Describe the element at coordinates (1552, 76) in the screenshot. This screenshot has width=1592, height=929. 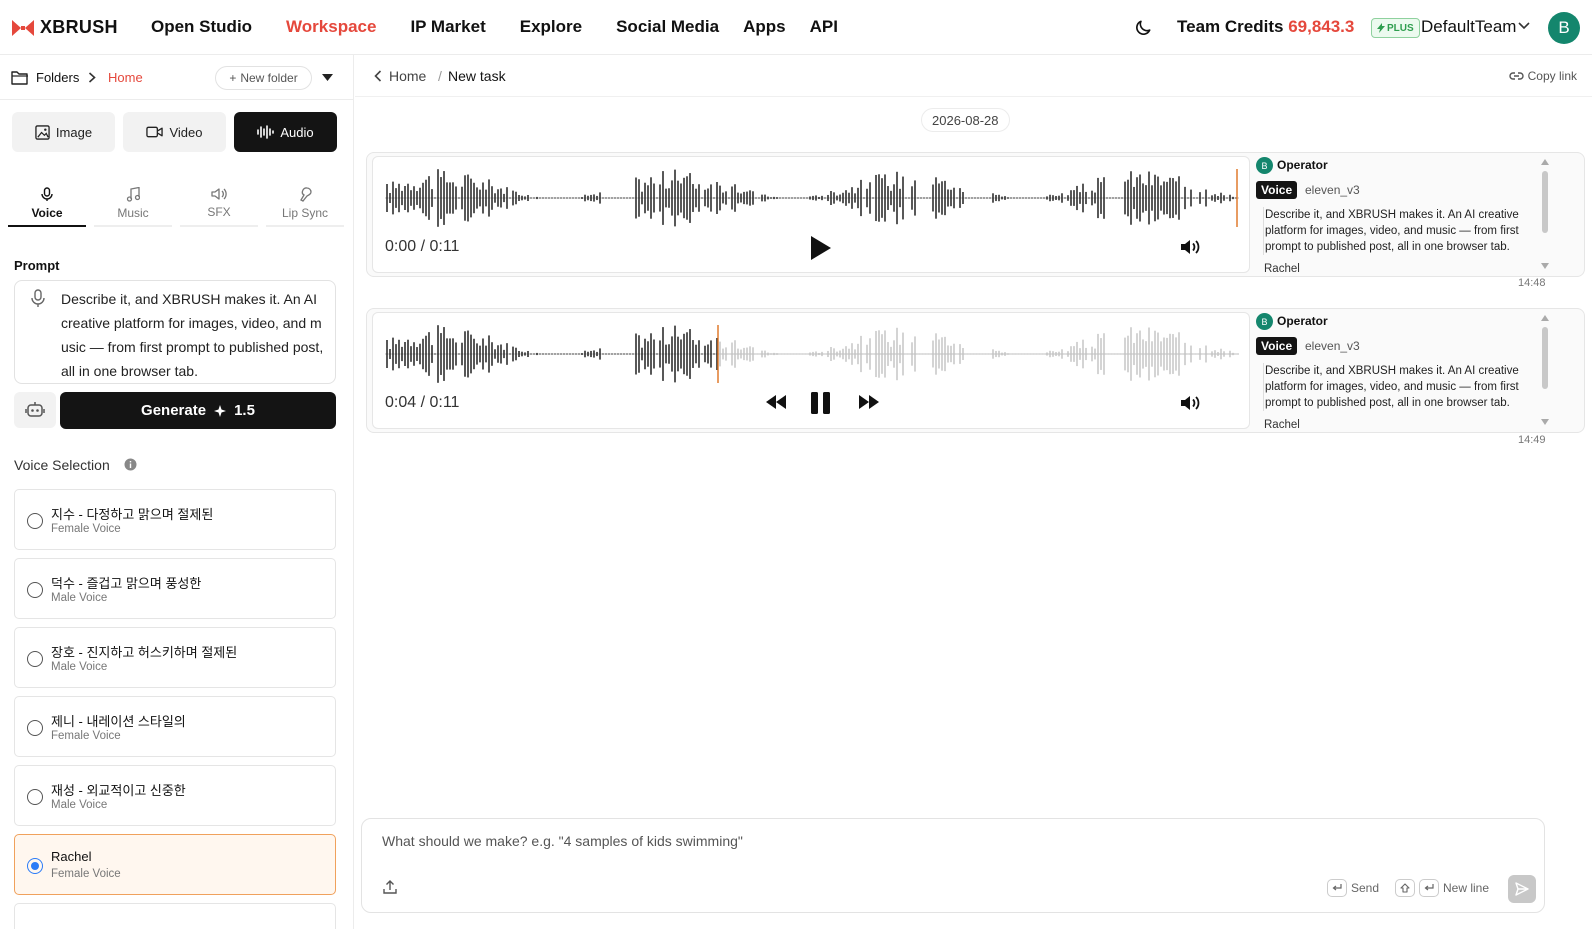
I see `copy-link-label: Copy link` at that location.